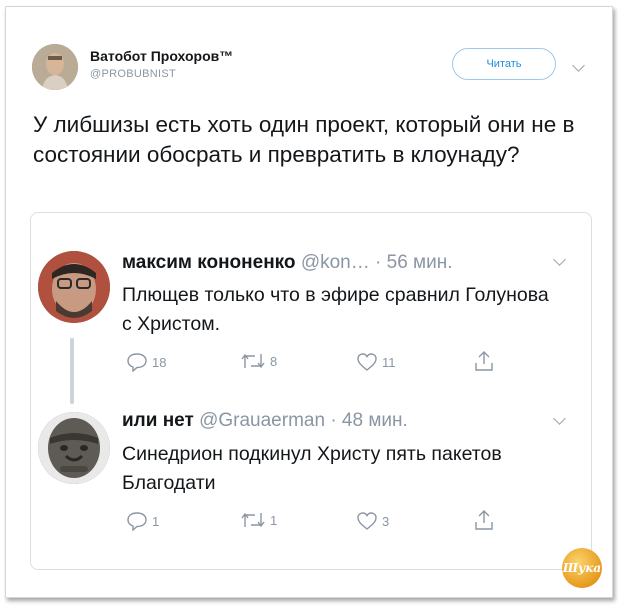 The image size is (621, 606). Describe the element at coordinates (274, 361) in the screenshot. I see `retweet-count: 8` at that location.